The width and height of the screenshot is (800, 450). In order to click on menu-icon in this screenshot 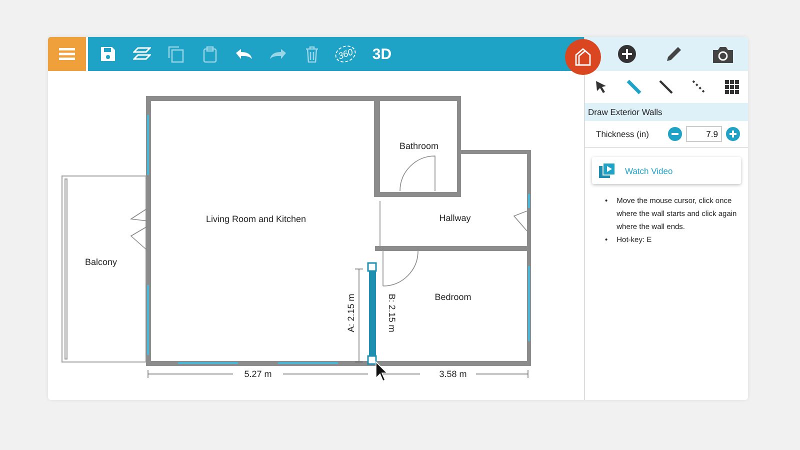, I will do `click(67, 54)`.